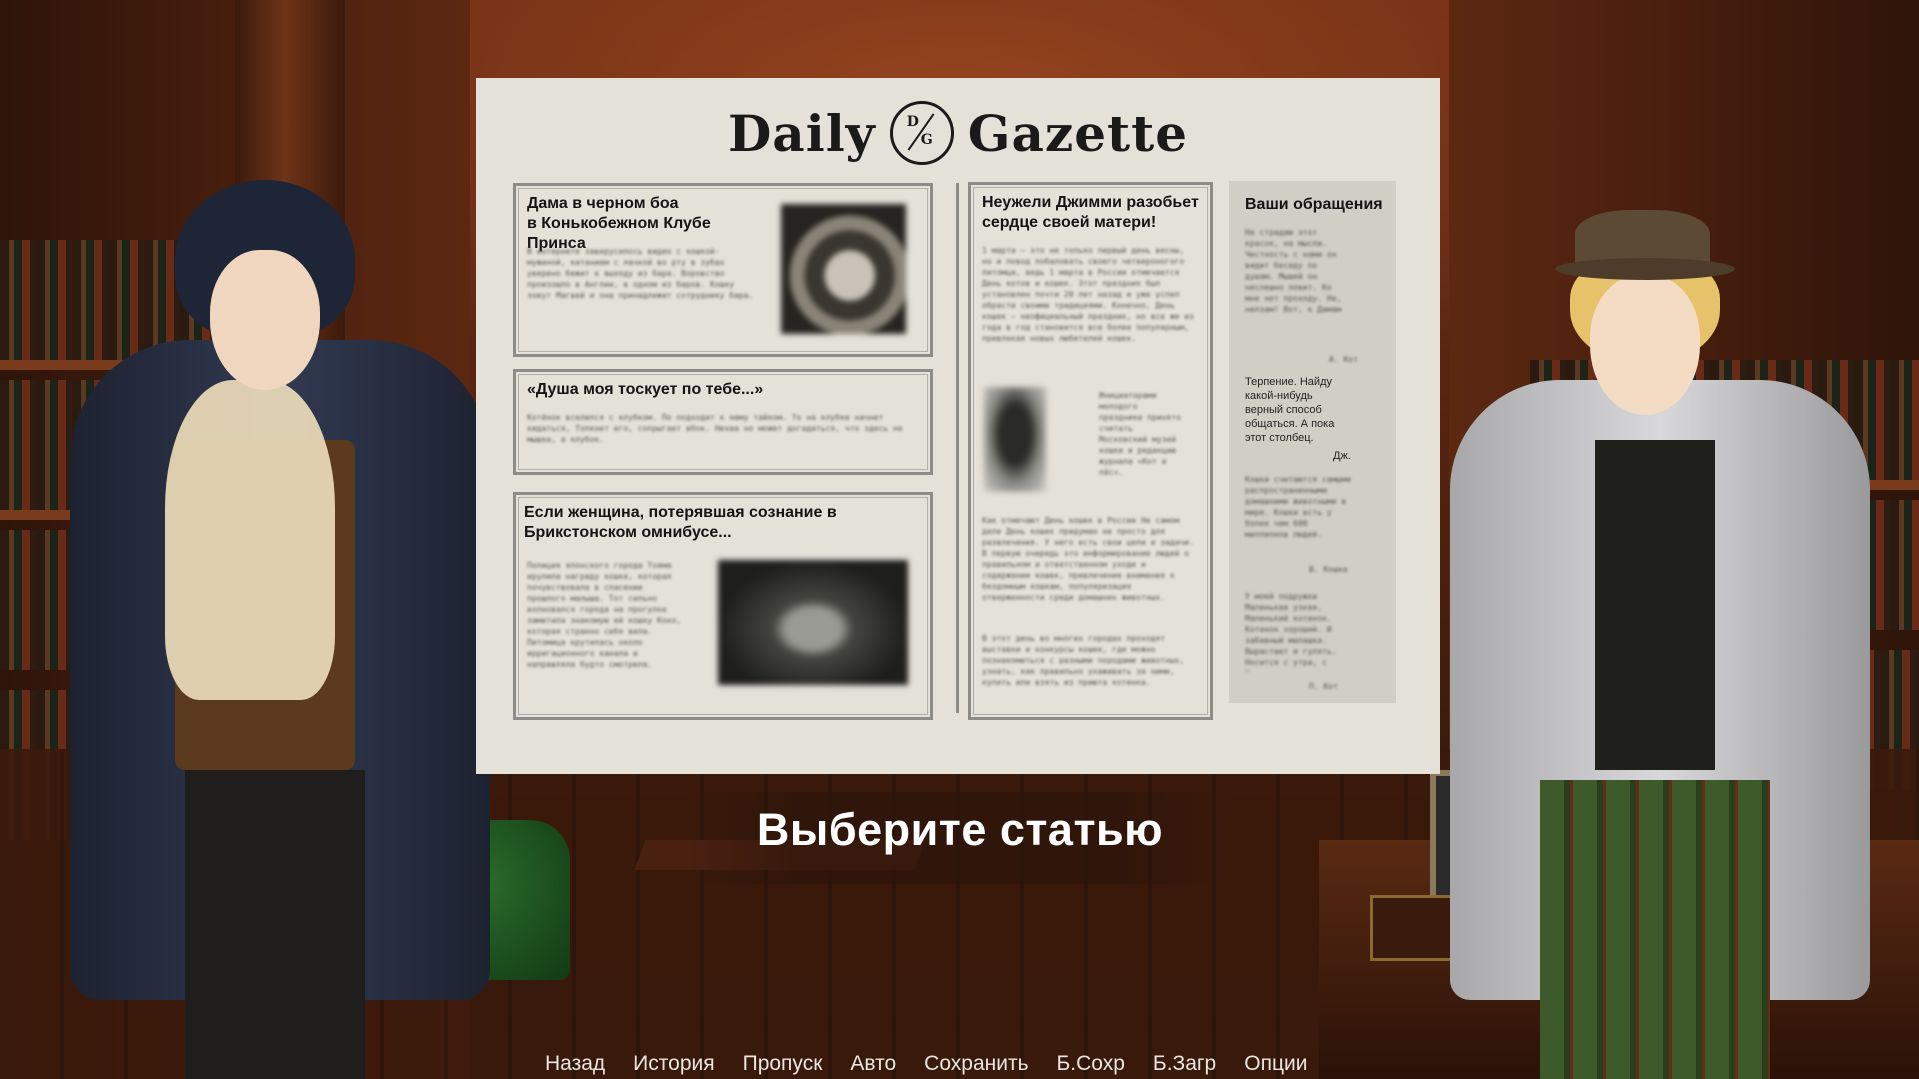 Image resolution: width=1919 pixels, height=1079 pixels. I want to click on quick-menu-history: История, so click(673, 1064).